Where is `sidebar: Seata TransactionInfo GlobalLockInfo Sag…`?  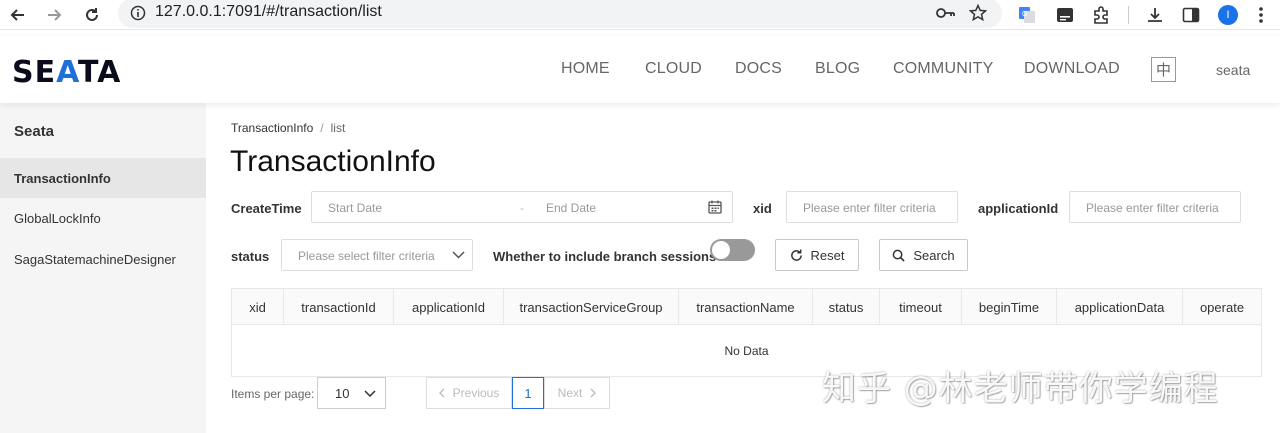
sidebar: Seata TransactionInfo GlobalLockInfo Sag… is located at coordinates (103, 268).